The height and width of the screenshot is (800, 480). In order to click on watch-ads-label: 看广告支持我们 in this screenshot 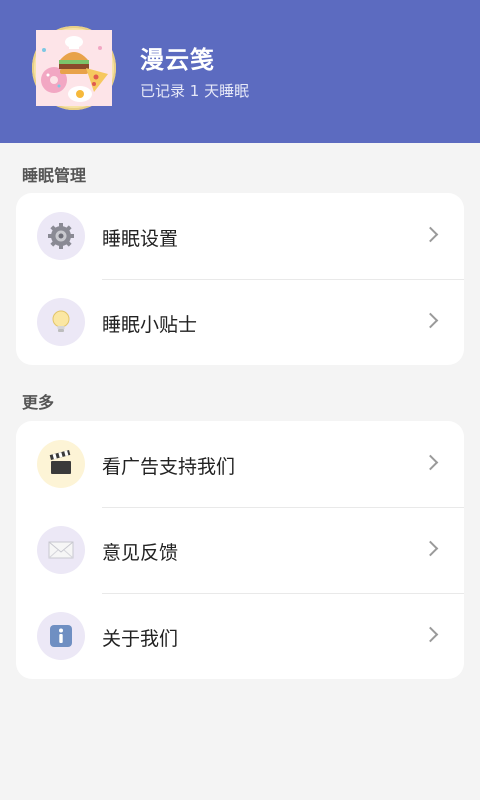, I will do `click(169, 467)`.